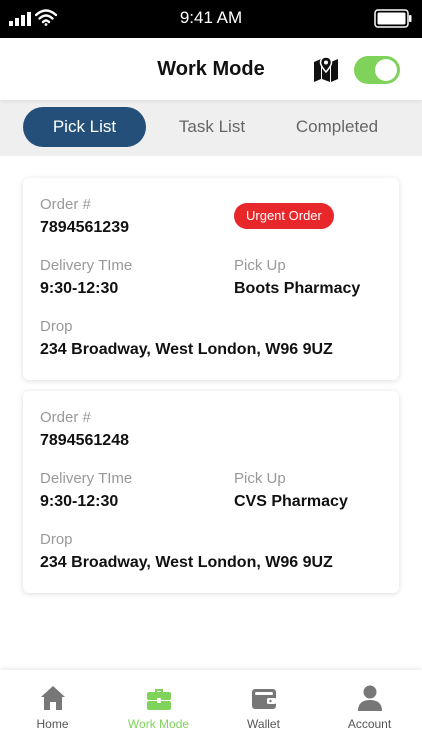 This screenshot has width=422, height=750. What do you see at coordinates (291, 501) in the screenshot?
I see `pickup-location: CVS Pharmacy` at bounding box center [291, 501].